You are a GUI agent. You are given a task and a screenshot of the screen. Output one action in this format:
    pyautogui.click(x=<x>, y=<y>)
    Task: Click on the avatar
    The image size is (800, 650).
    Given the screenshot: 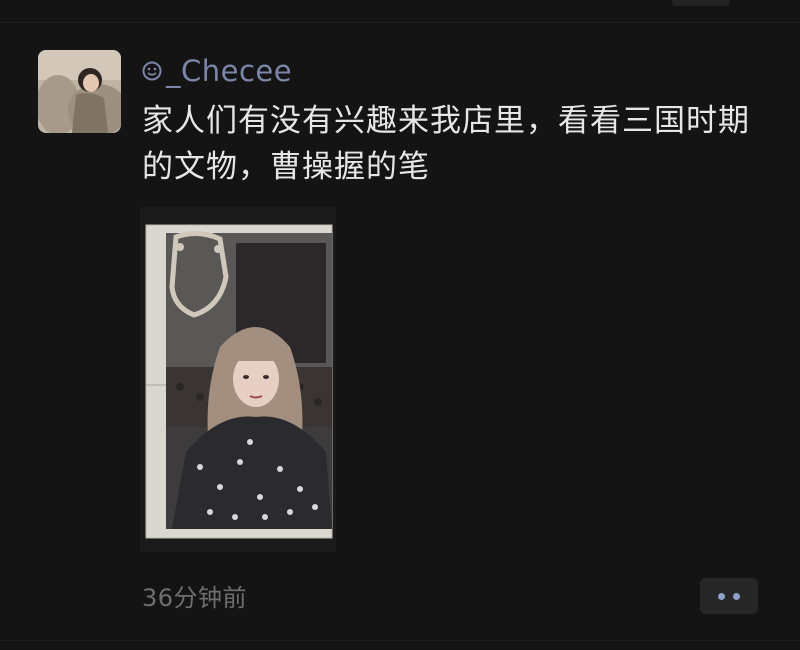 What is the action you would take?
    pyautogui.click(x=79, y=91)
    